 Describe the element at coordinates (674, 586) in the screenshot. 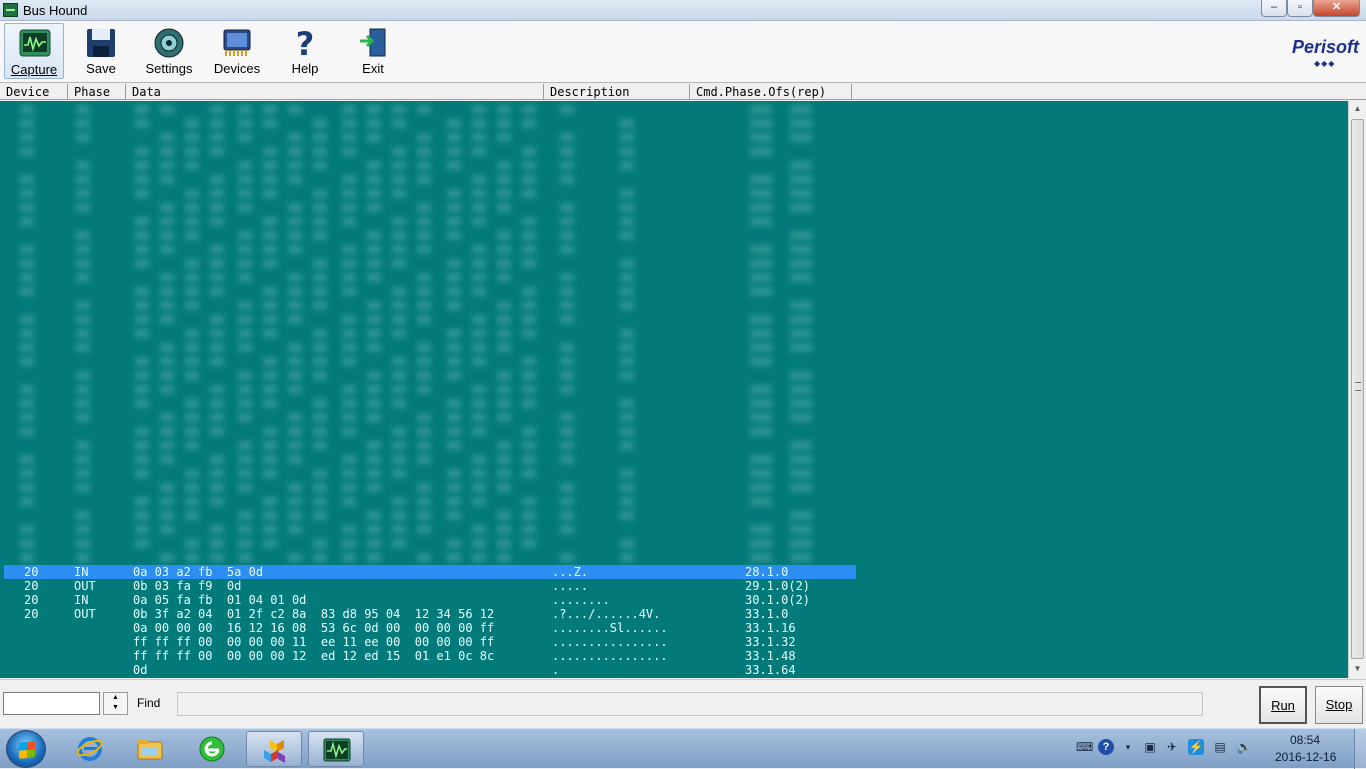

I see `table-row: 20 OUT 0b 03 fa f9 0d..... 29.1.0(2)` at that location.